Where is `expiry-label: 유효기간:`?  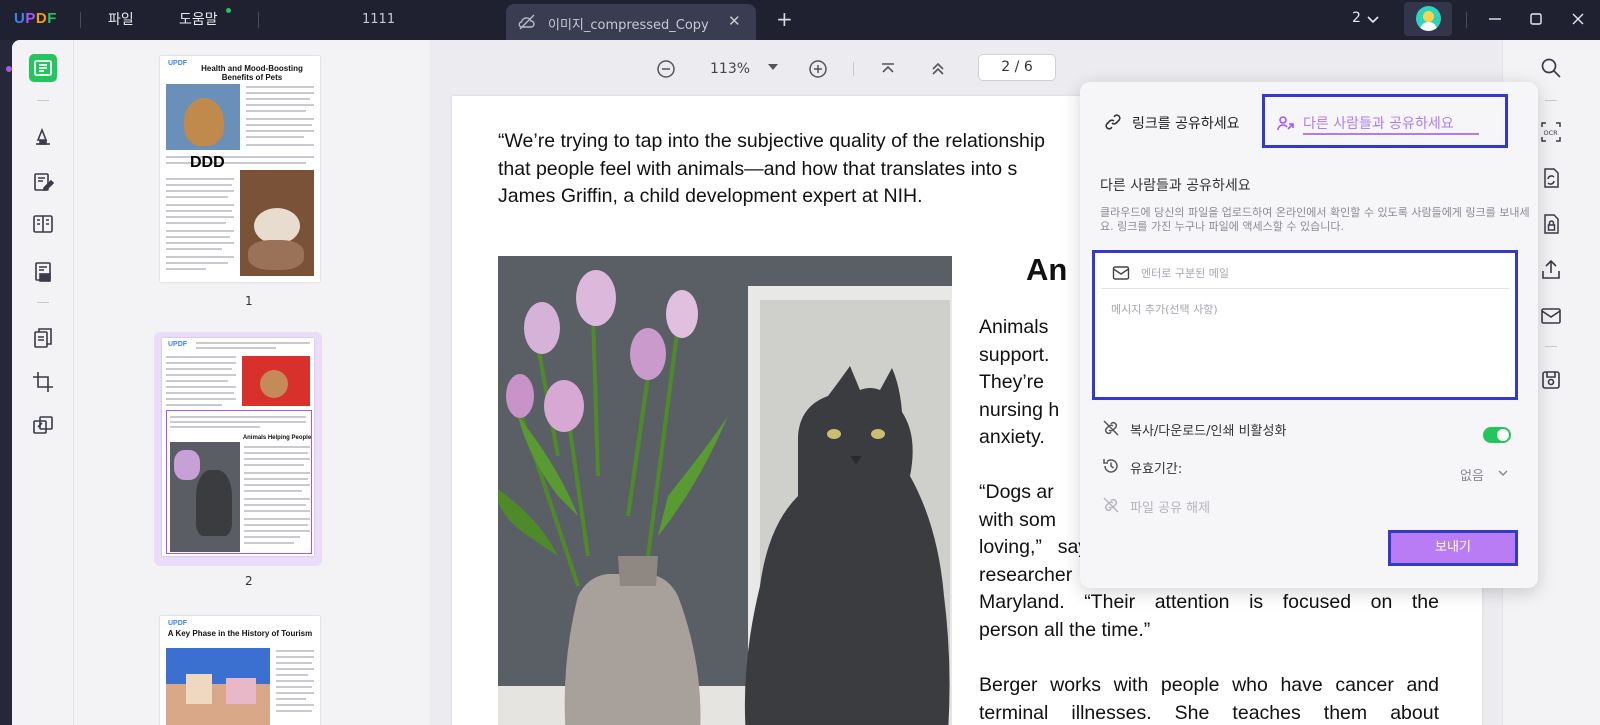 expiry-label: 유효기간: is located at coordinates (1156, 469).